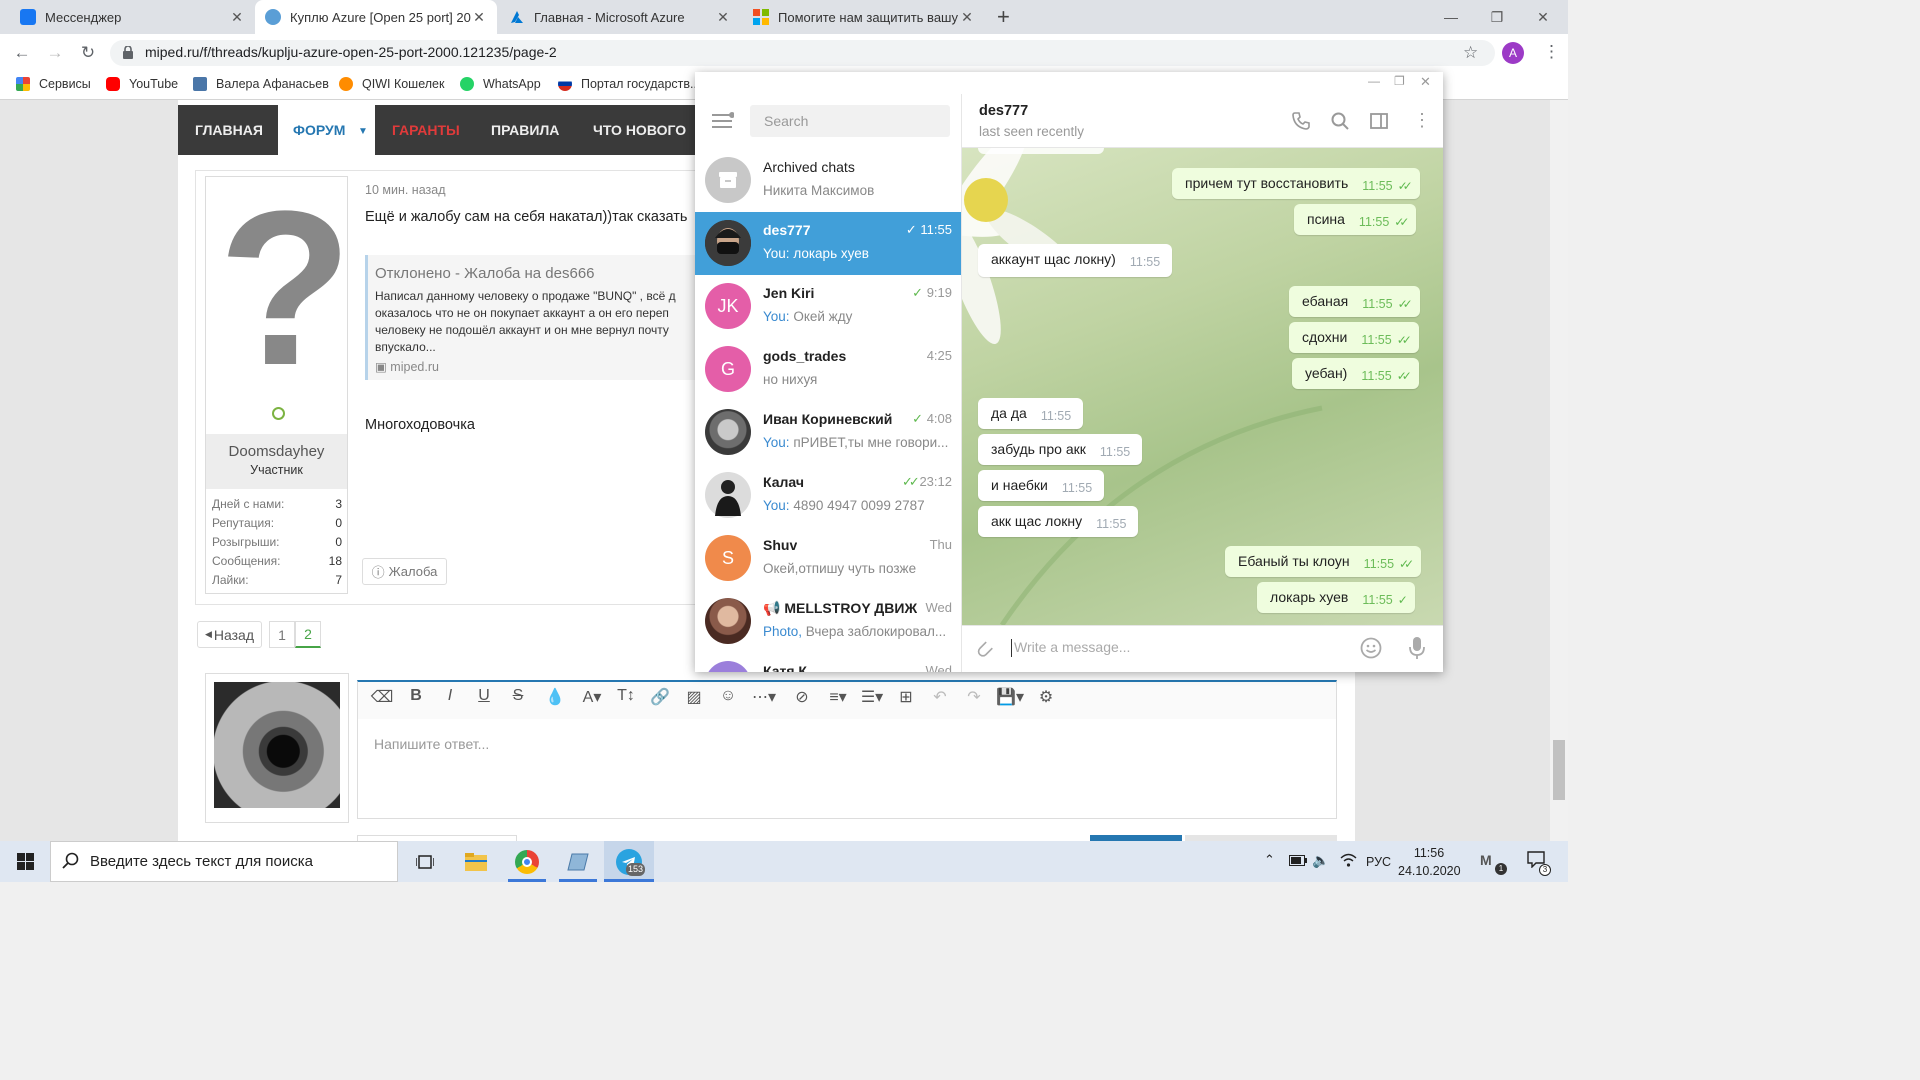  I want to click on nav-guarantees: ГАРАНТЫ, so click(426, 130).